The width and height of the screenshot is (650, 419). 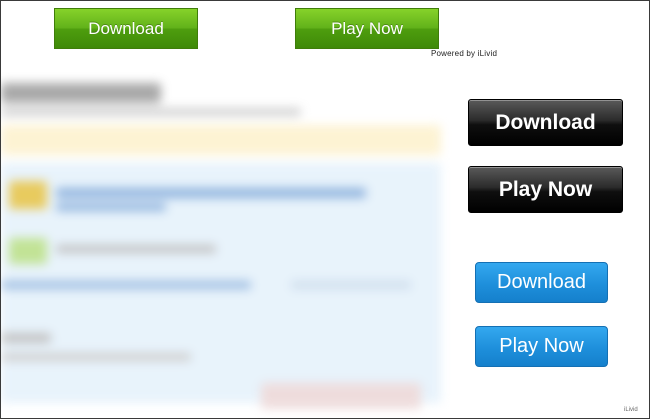 I want to click on play-now-button-blue: Play Now, so click(x=541, y=346).